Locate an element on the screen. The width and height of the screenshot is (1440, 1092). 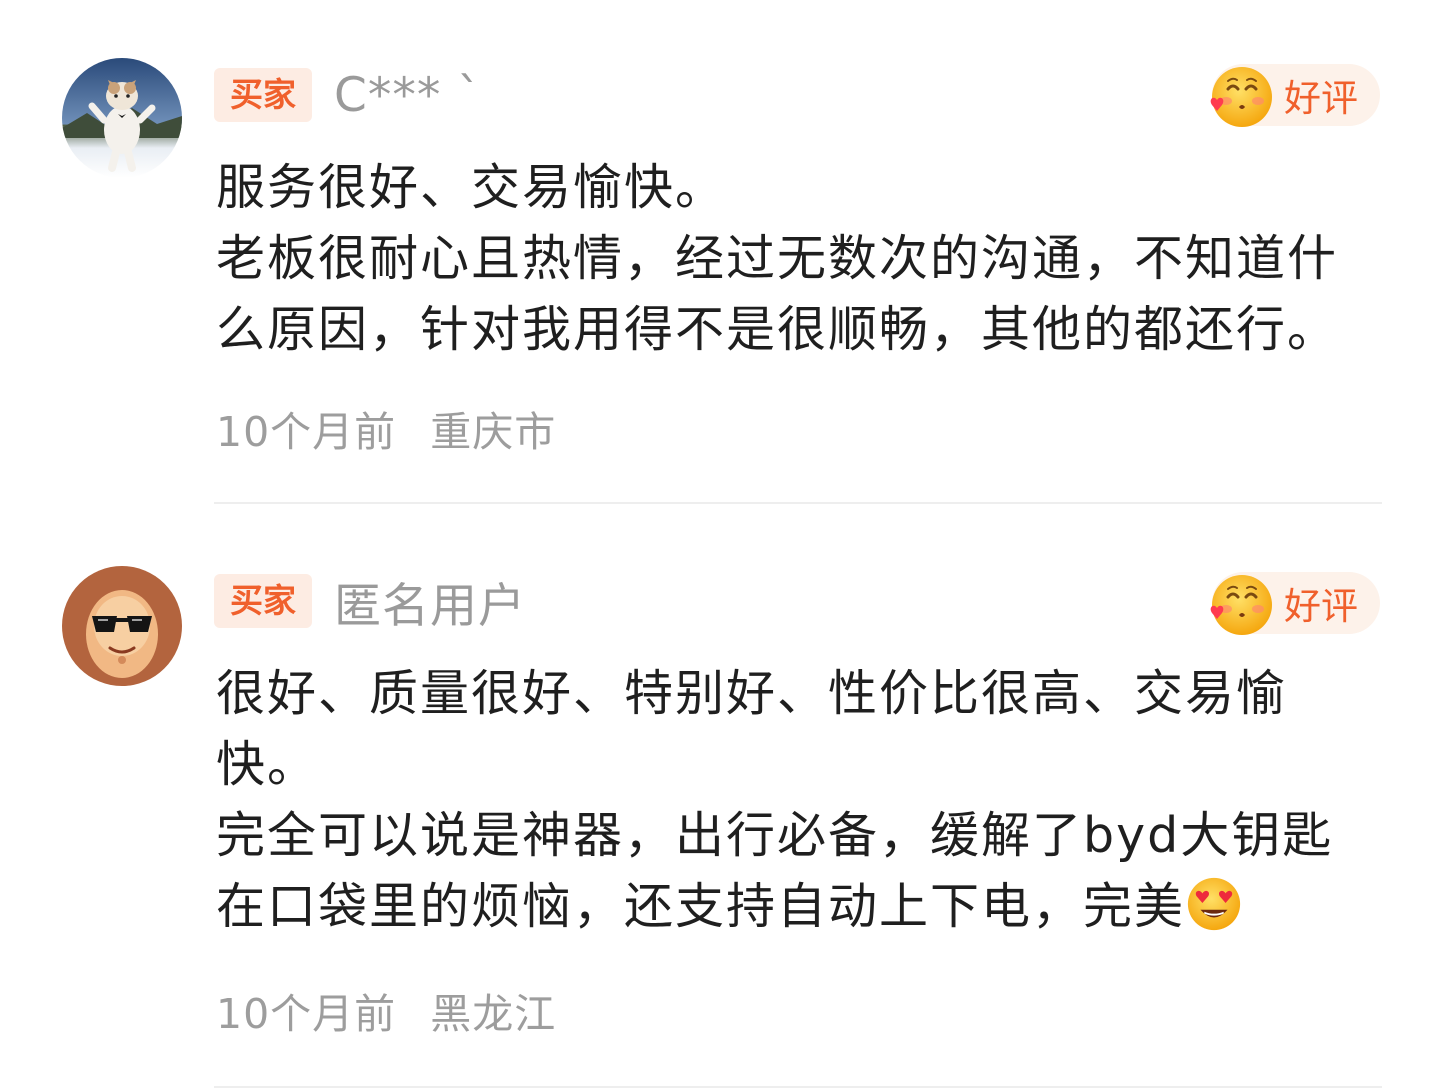
review-location: 重庆市 is located at coordinates (493, 432).